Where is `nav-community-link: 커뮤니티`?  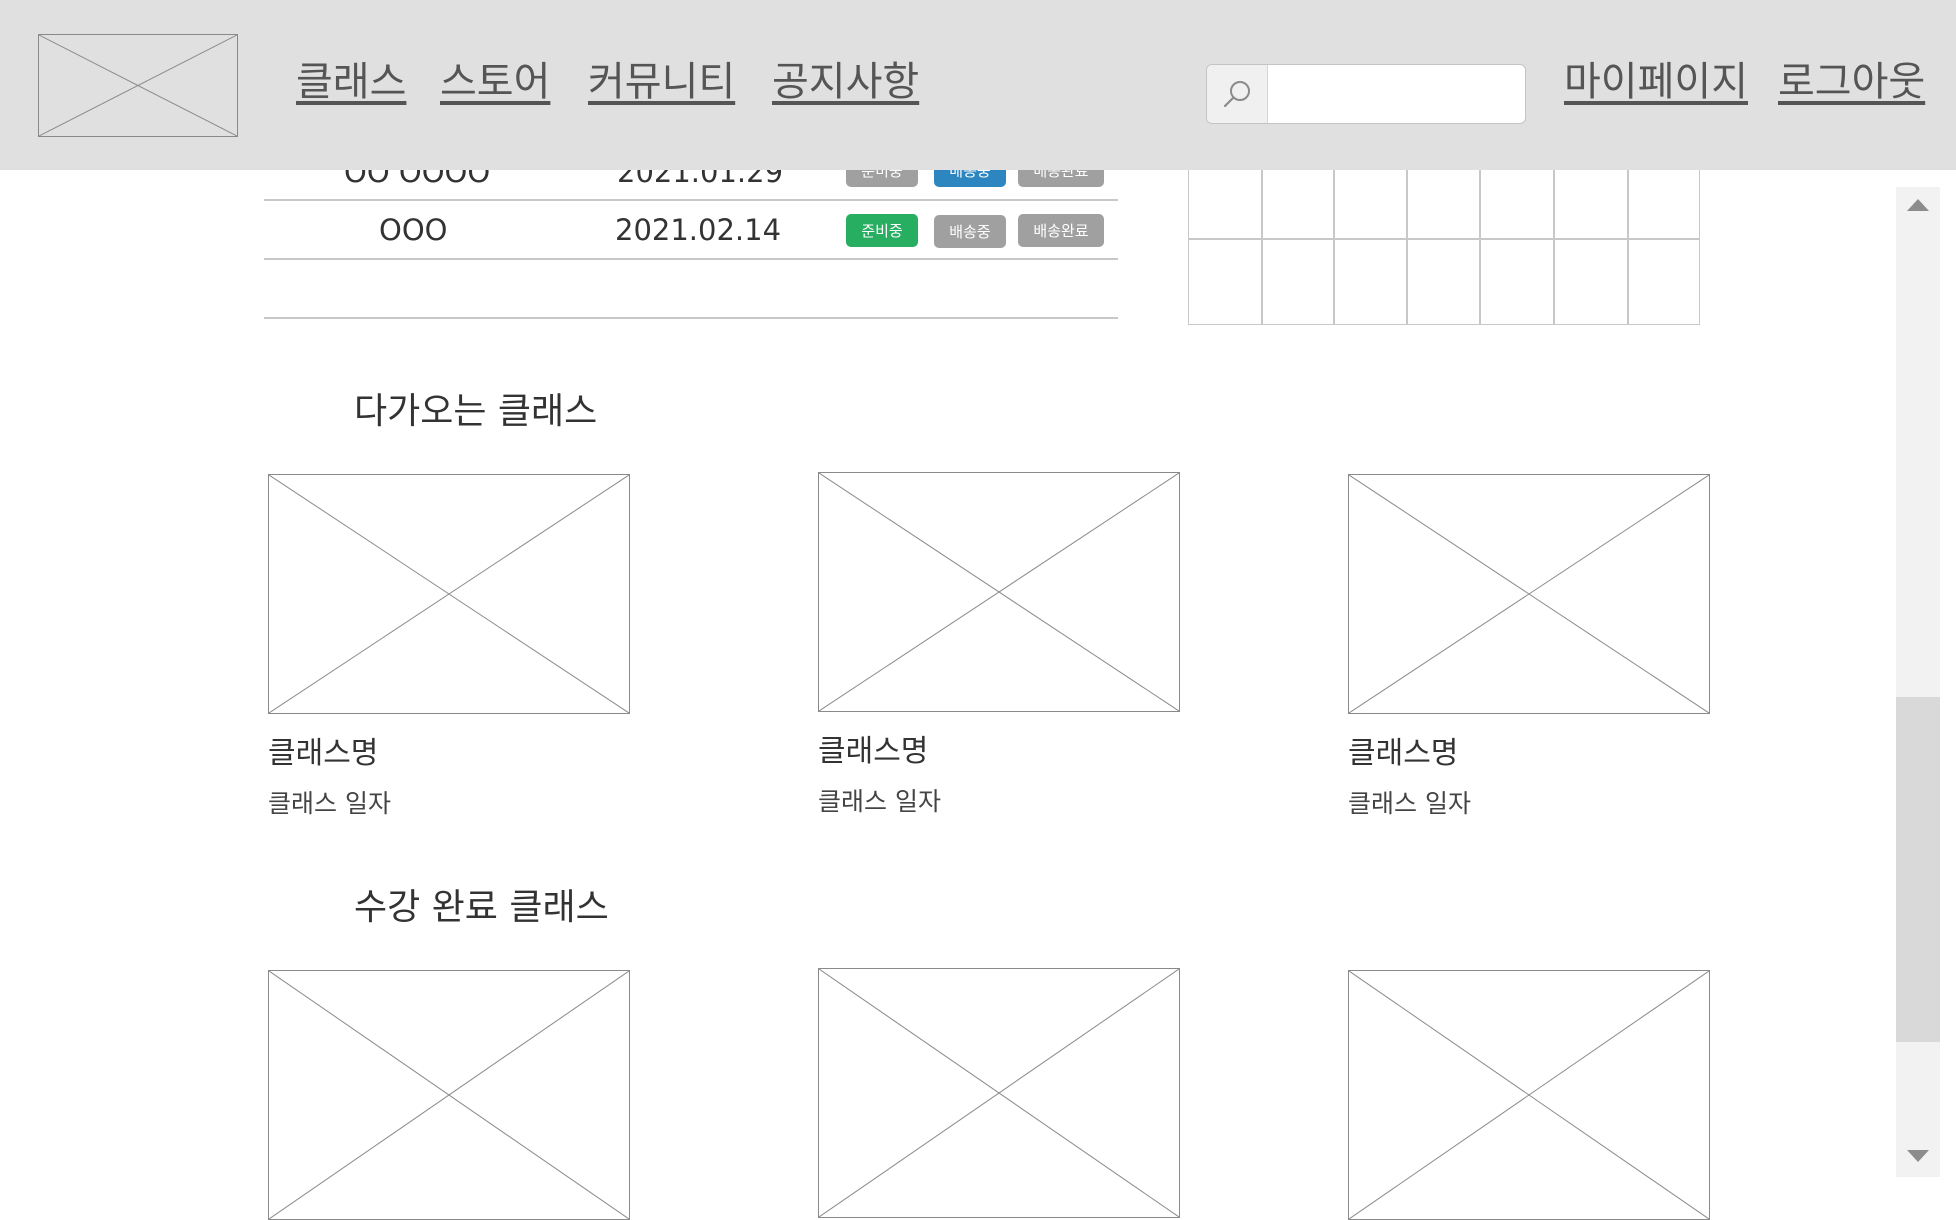
nav-community-link: 커뮤니티 is located at coordinates (661, 82).